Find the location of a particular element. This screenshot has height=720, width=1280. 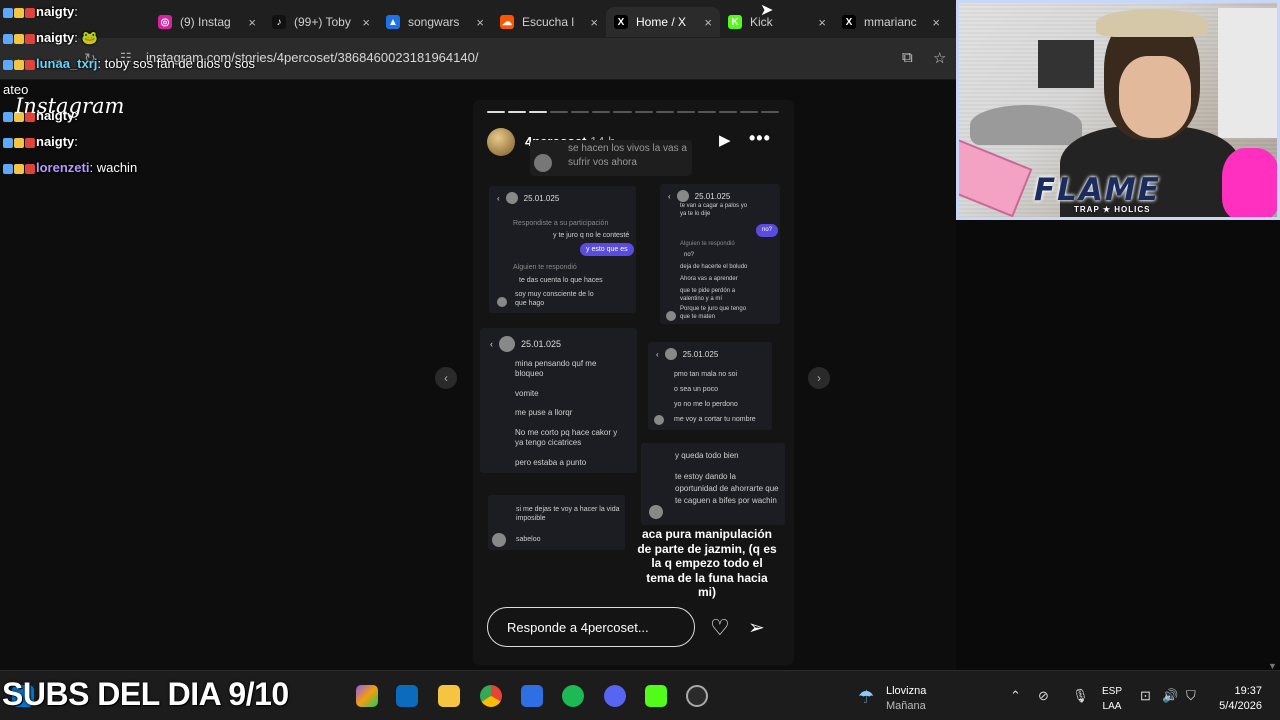

file-explorer-icon is located at coordinates (449, 696).